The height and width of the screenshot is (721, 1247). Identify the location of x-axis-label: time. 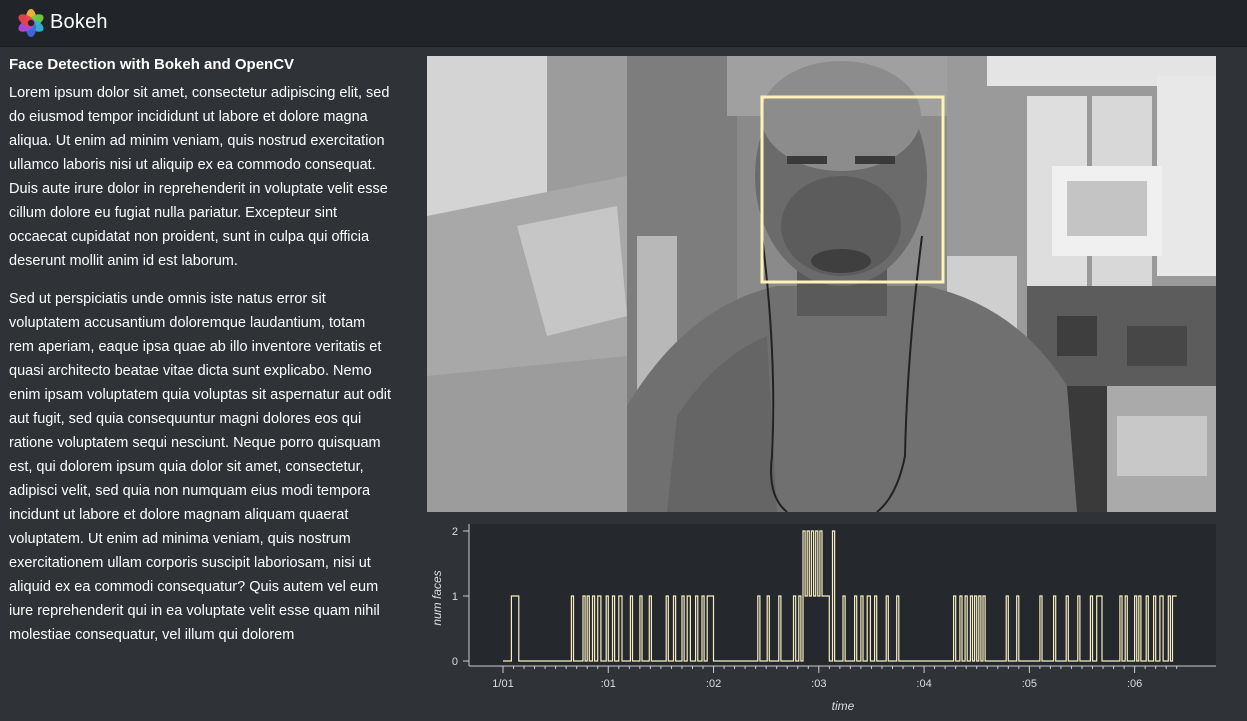
(843, 706).